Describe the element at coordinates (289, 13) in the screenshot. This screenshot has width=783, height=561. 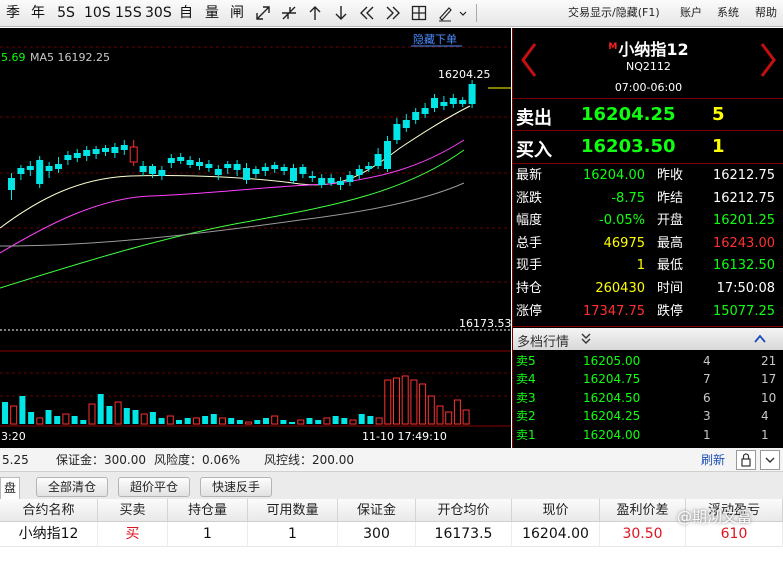
I see `shrink-icon` at that location.